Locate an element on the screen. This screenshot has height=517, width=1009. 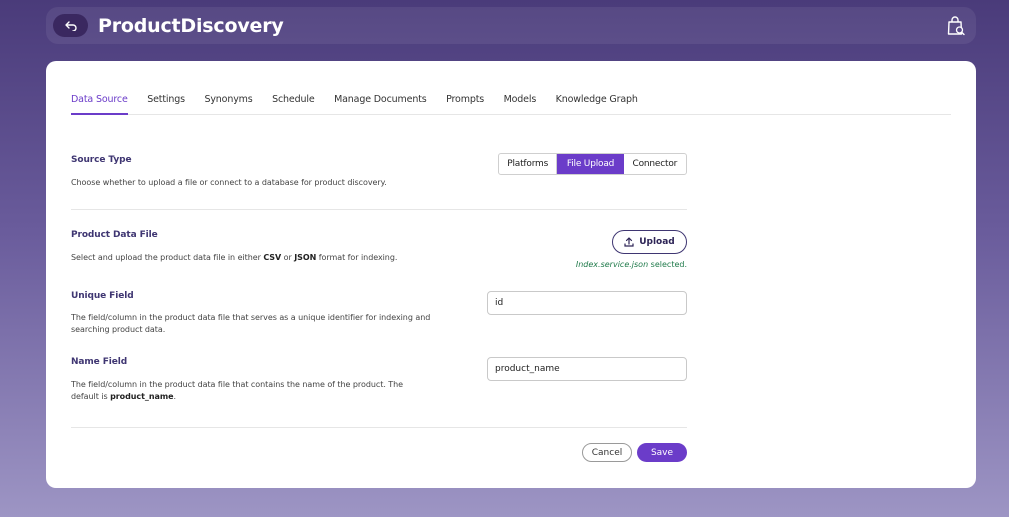
source-type-selector: Platforms File Upload Connector is located at coordinates (592, 164).